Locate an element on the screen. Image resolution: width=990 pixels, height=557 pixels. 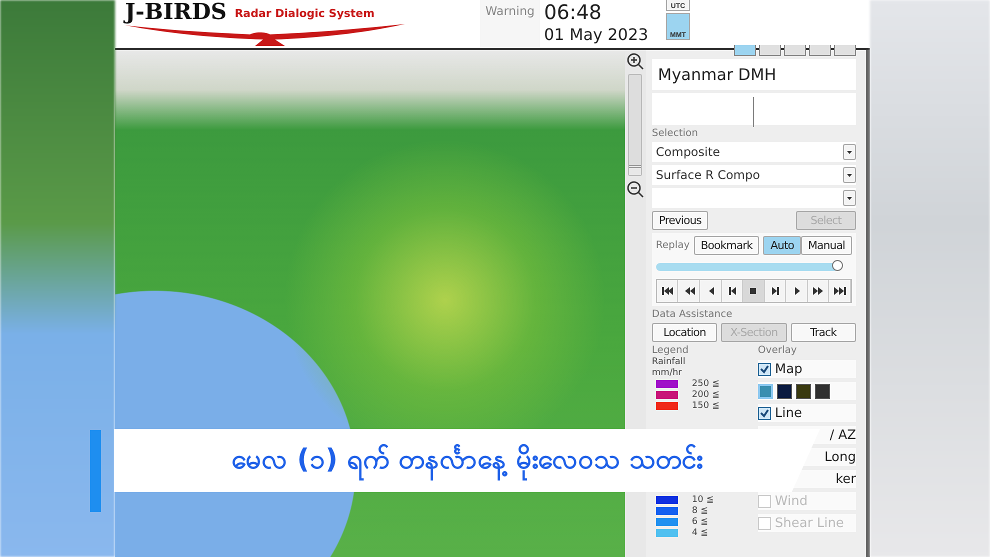
legend-unit: mm/hr is located at coordinates (667, 373).